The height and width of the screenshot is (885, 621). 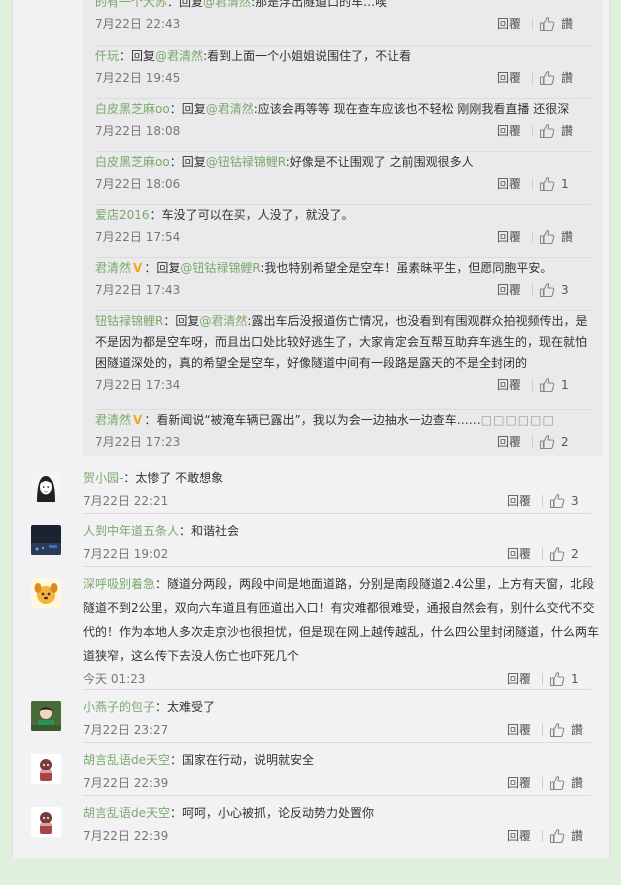 What do you see at coordinates (343, 531) in the screenshot?
I see `comment-text-block: 人到中年道五条人：和谐社会` at bounding box center [343, 531].